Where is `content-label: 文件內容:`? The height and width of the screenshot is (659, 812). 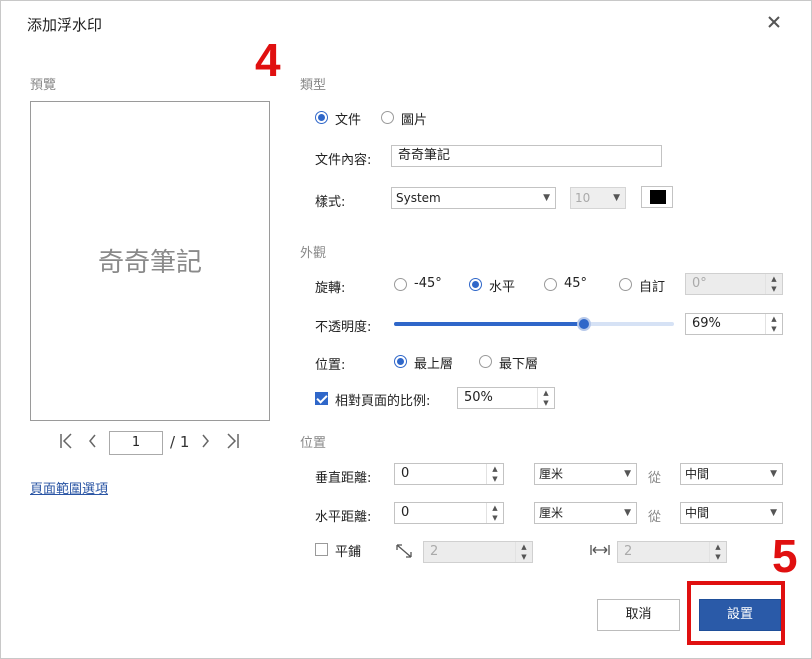
content-label: 文件內容: is located at coordinates (343, 160).